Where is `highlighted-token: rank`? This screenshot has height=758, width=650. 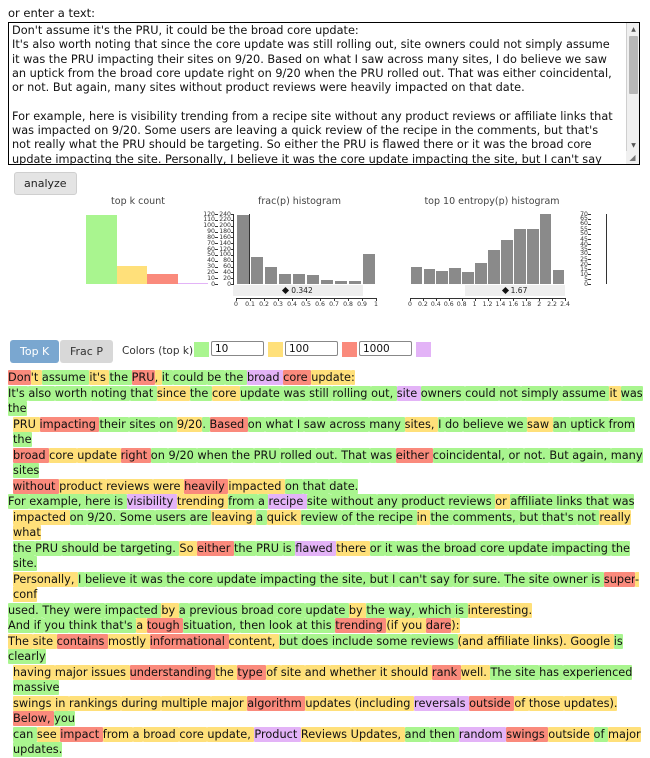 highlighted-token: rank is located at coordinates (446, 672).